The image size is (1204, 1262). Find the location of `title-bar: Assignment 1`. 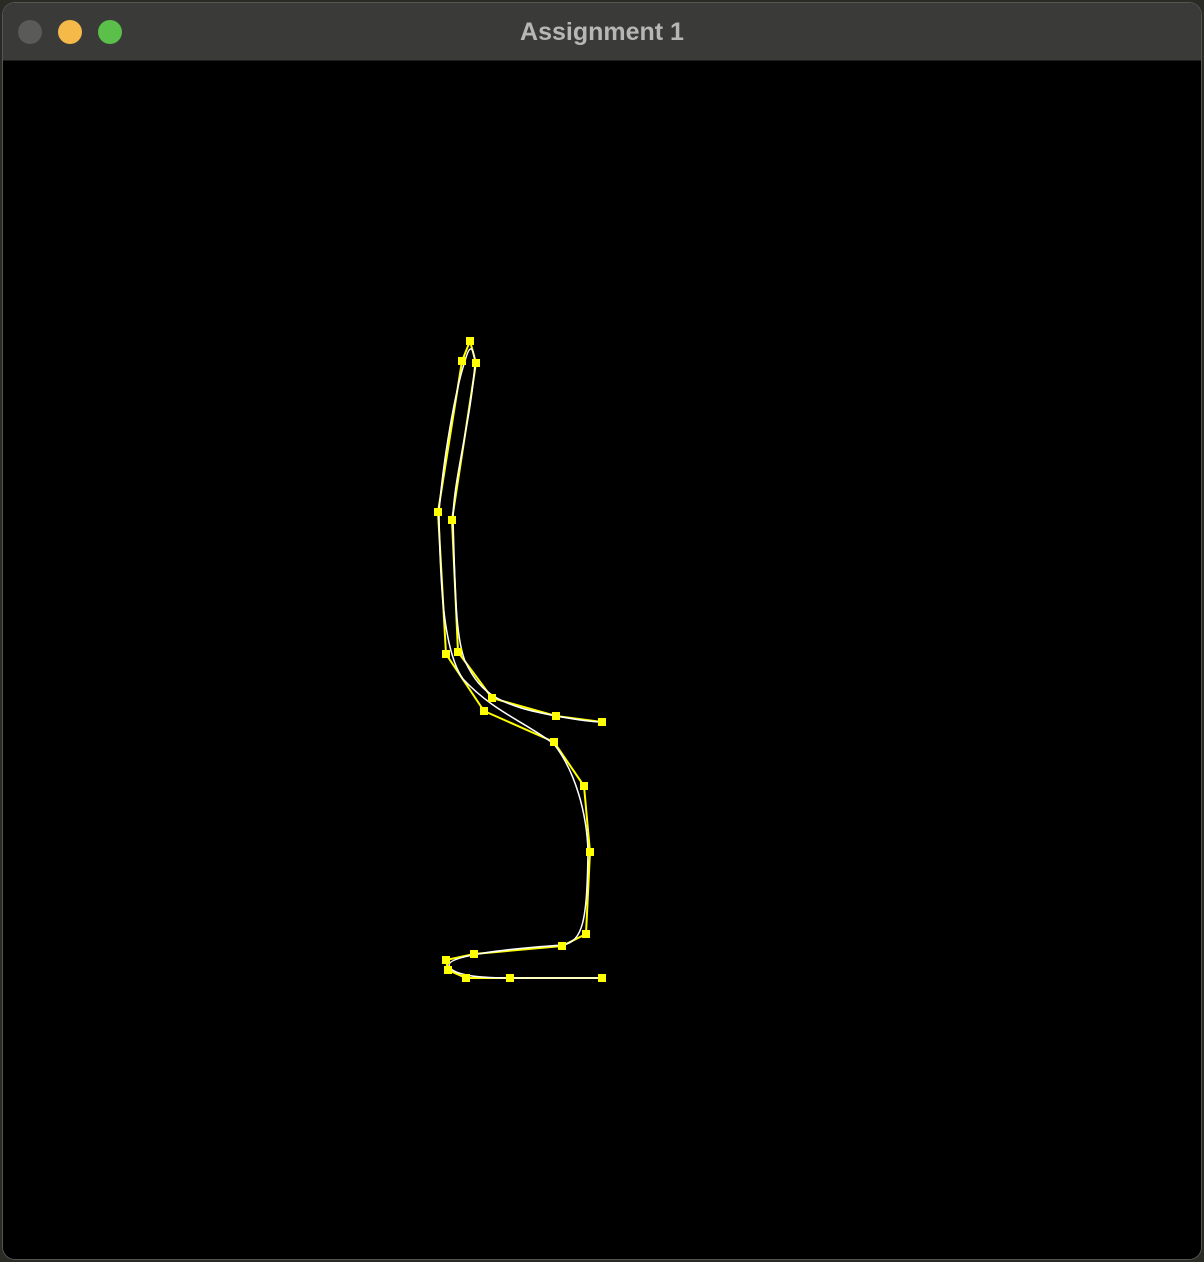

title-bar: Assignment 1 is located at coordinates (602, 32).